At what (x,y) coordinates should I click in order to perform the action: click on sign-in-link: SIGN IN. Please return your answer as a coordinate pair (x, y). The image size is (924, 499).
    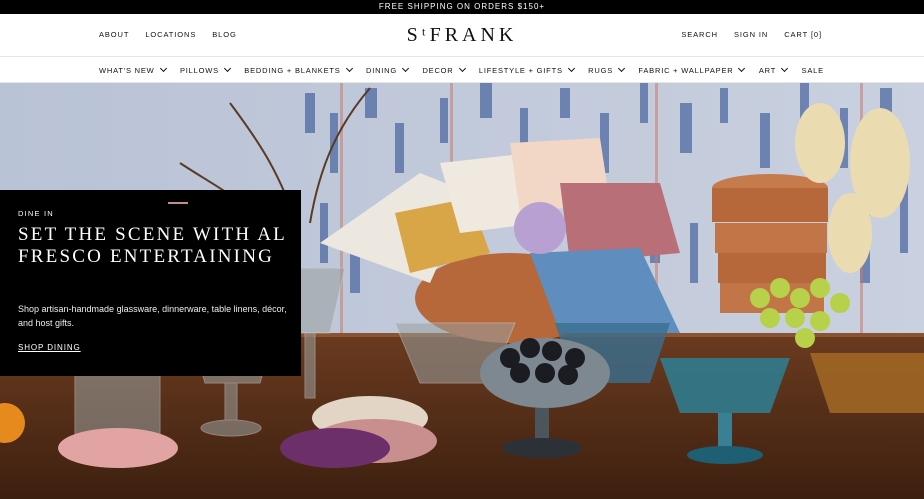
    Looking at the image, I should click on (751, 34).